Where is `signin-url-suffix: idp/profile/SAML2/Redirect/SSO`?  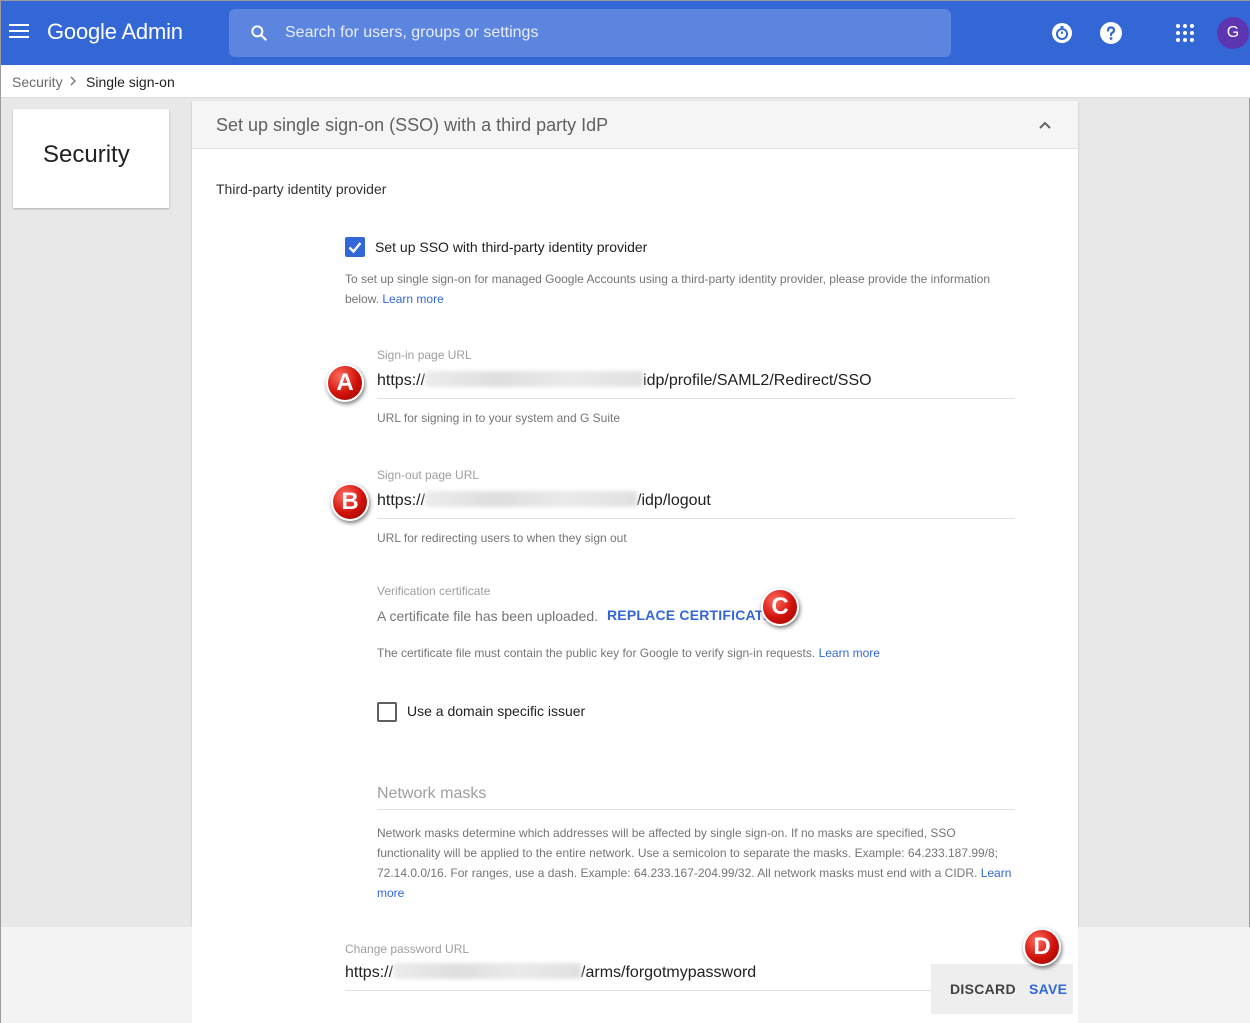
signin-url-suffix: idp/profile/SAML2/Redirect/SSO is located at coordinates (757, 380).